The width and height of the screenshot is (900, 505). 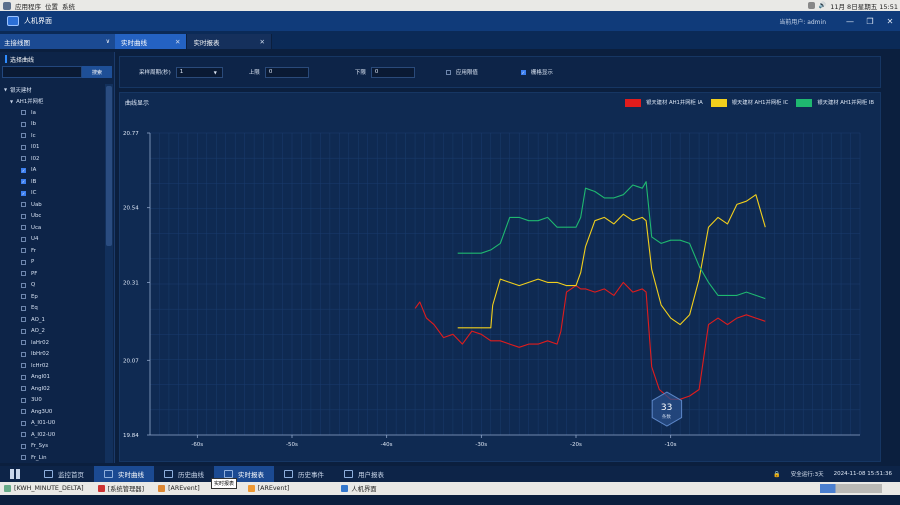 What do you see at coordinates (52, 102) in the screenshot?
I see `tree-item: ▼ AH1并网柜` at bounding box center [52, 102].